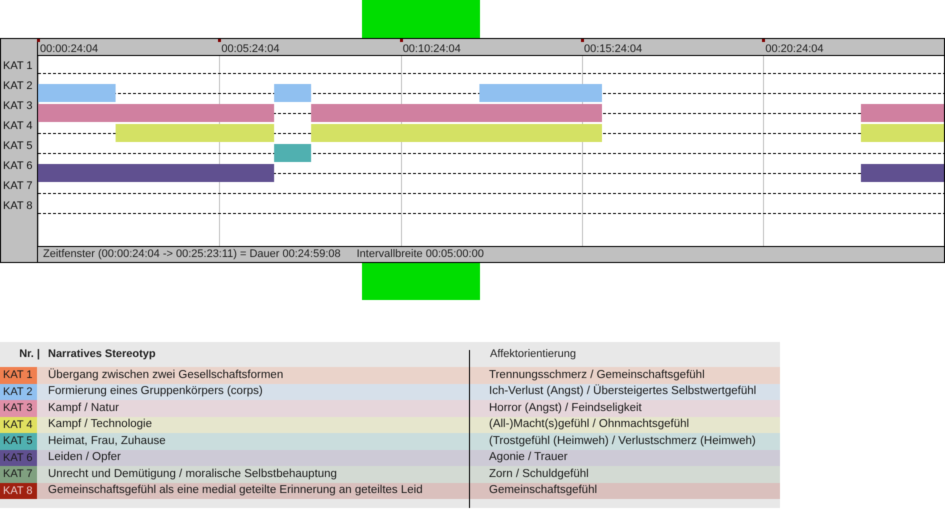 The height and width of the screenshot is (530, 945). What do you see at coordinates (18, 106) in the screenshot?
I see `row-label: KAT 3` at bounding box center [18, 106].